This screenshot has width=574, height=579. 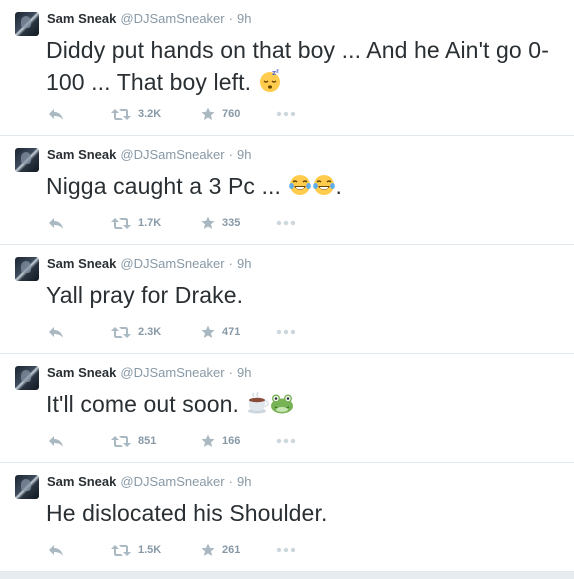 I want to click on retweet-button: 1.7K, so click(x=149, y=223).